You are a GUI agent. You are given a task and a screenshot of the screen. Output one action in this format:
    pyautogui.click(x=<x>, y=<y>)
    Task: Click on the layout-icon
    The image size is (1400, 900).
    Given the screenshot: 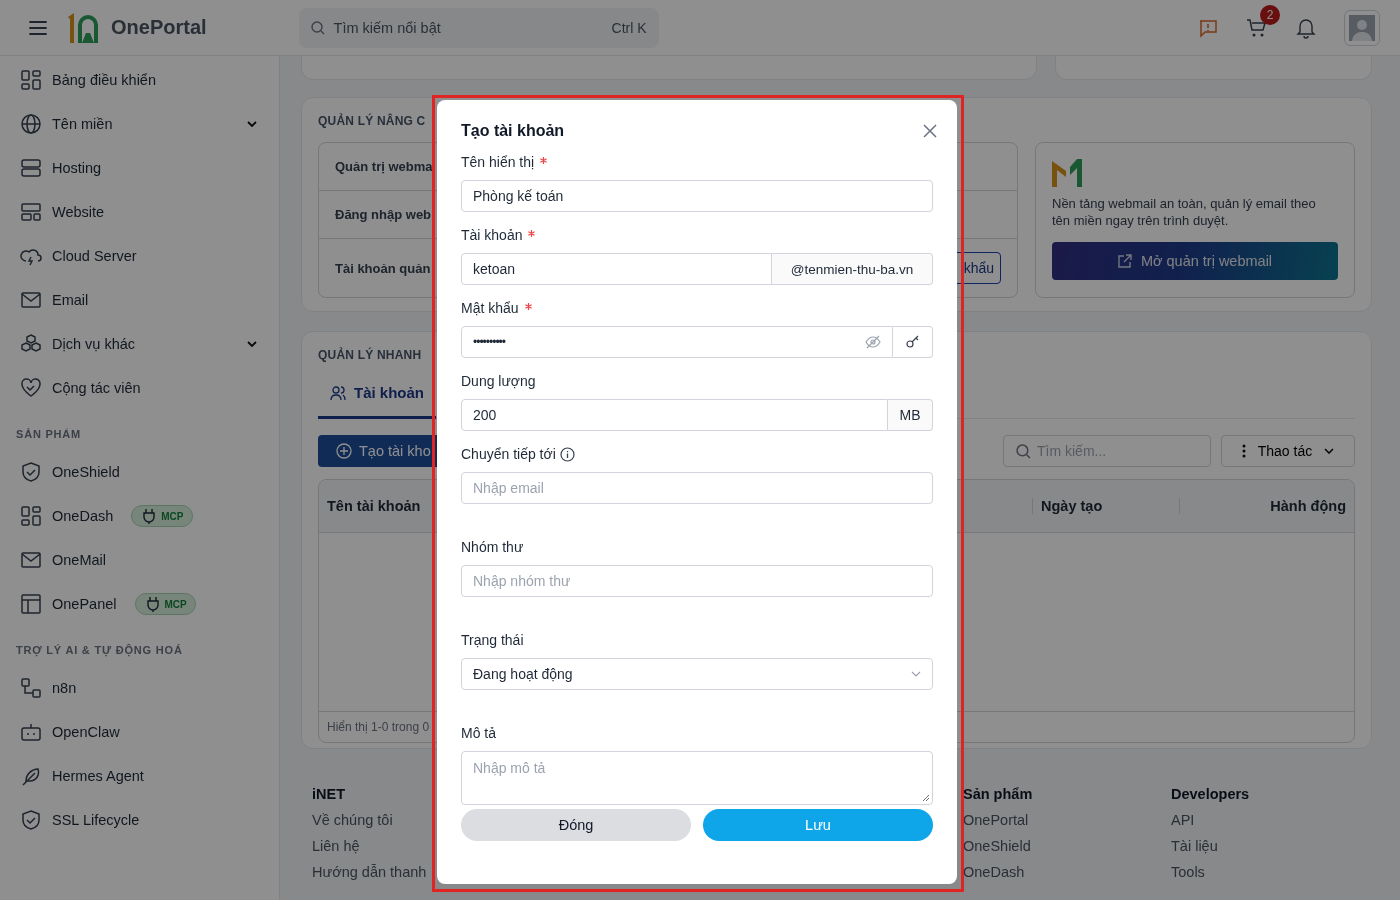 What is the action you would take?
    pyautogui.click(x=31, y=212)
    